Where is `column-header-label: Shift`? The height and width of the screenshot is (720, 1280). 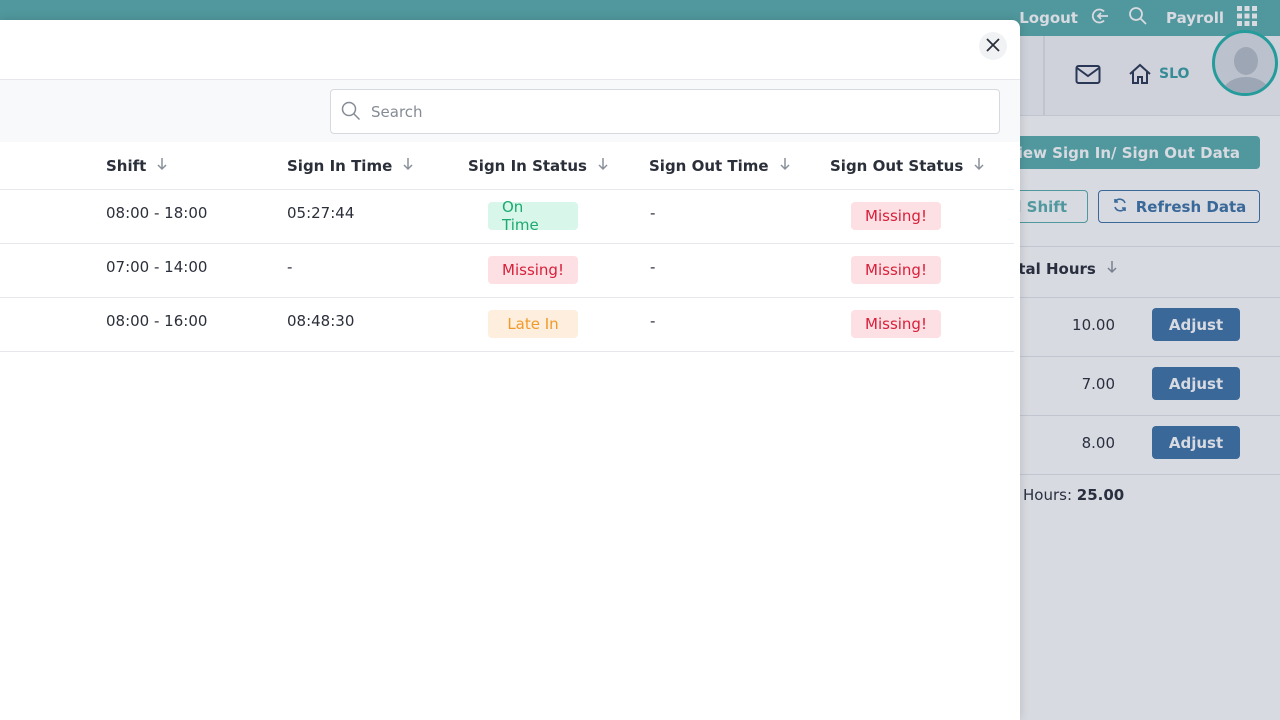
column-header-label: Shift is located at coordinates (126, 166).